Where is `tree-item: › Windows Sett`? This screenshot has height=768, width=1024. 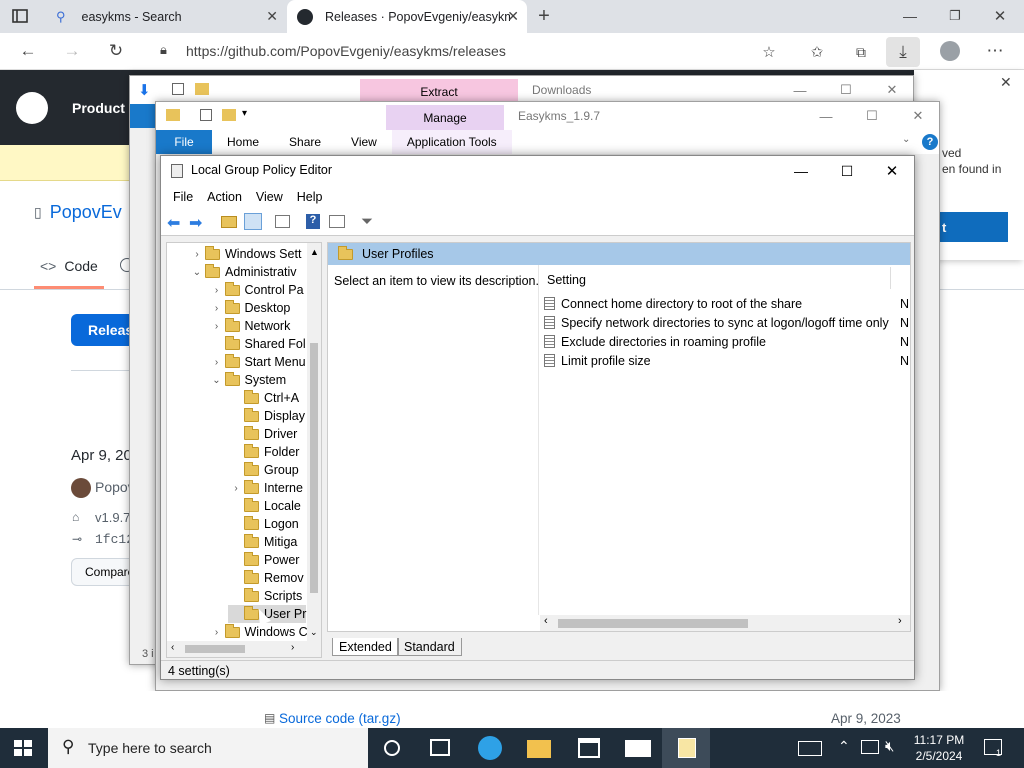
tree-item: › Windows Sett is located at coordinates (245, 254).